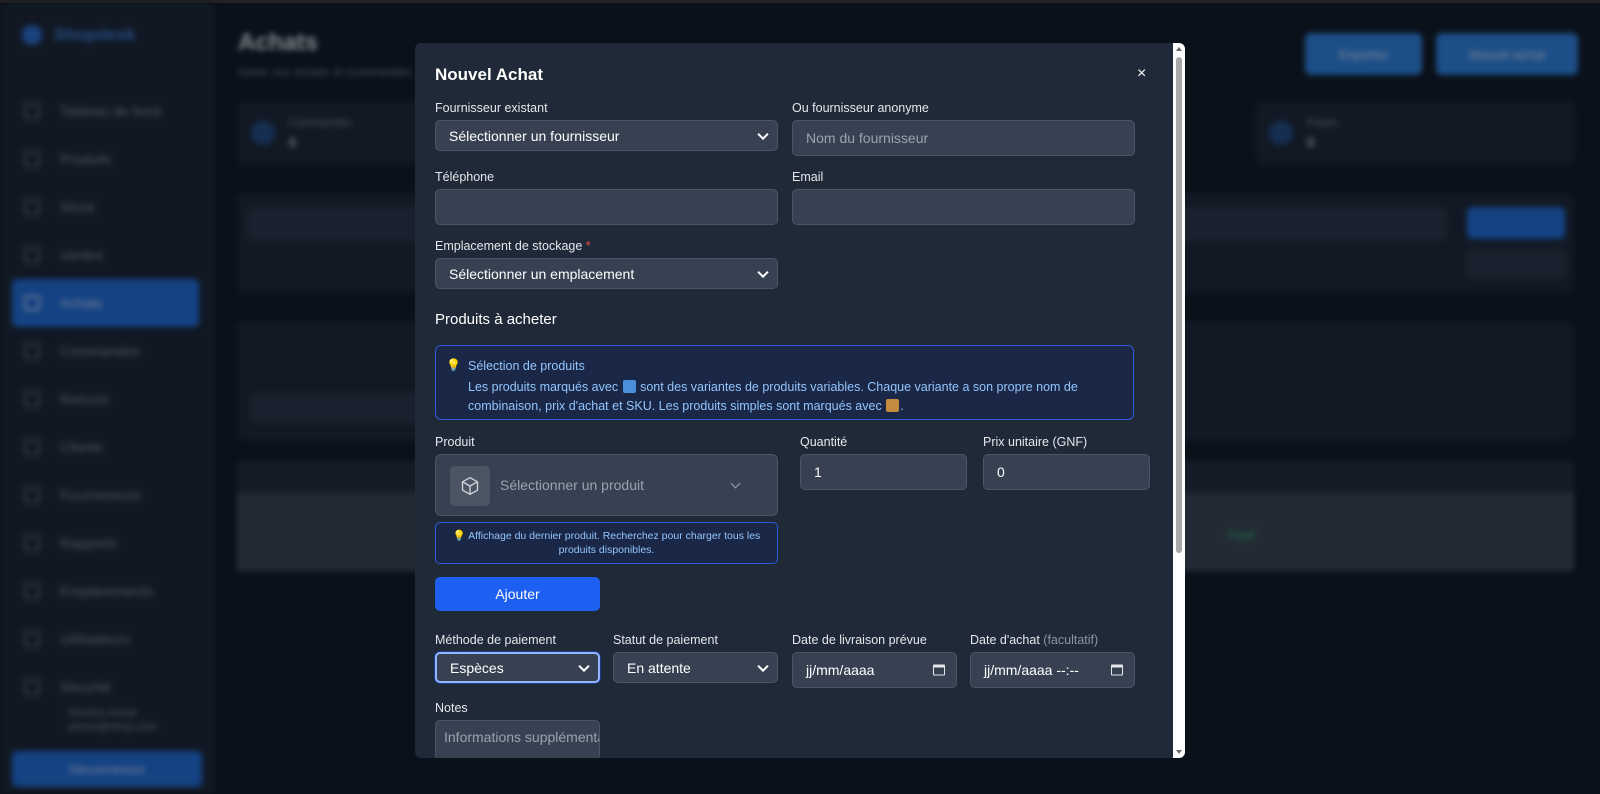  Describe the element at coordinates (451, 708) in the screenshot. I see `notes-label: Notes` at that location.